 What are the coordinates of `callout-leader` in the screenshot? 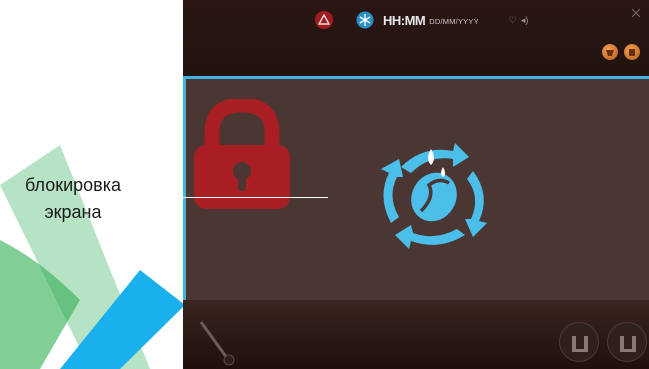 It's located at (228, 197).